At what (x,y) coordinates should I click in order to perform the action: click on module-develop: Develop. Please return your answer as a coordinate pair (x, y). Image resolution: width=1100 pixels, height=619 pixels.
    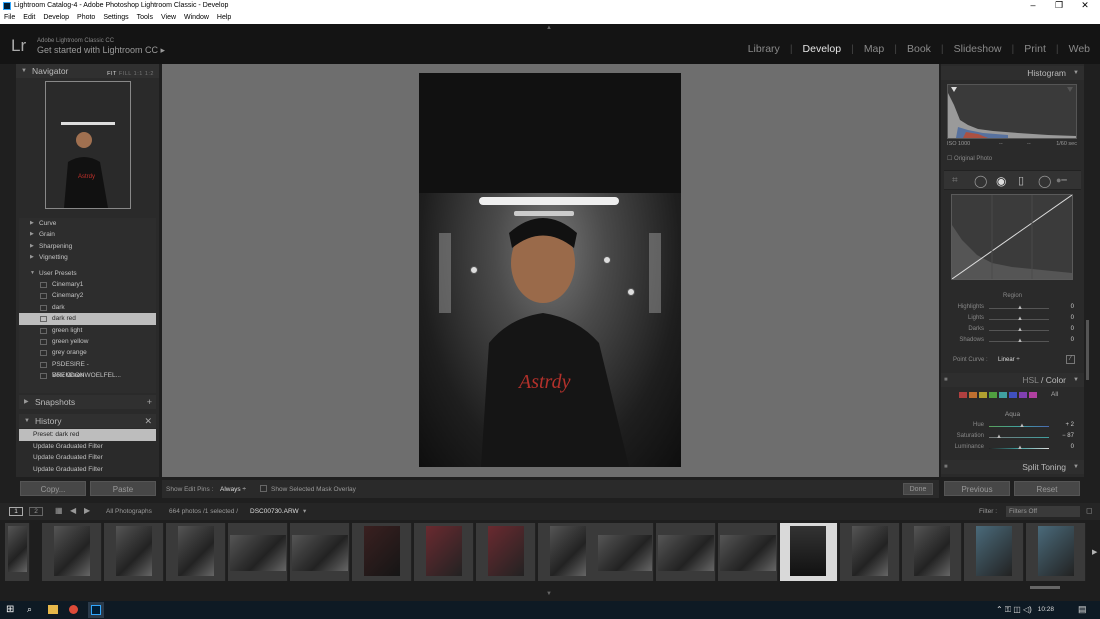
    Looking at the image, I should click on (822, 49).